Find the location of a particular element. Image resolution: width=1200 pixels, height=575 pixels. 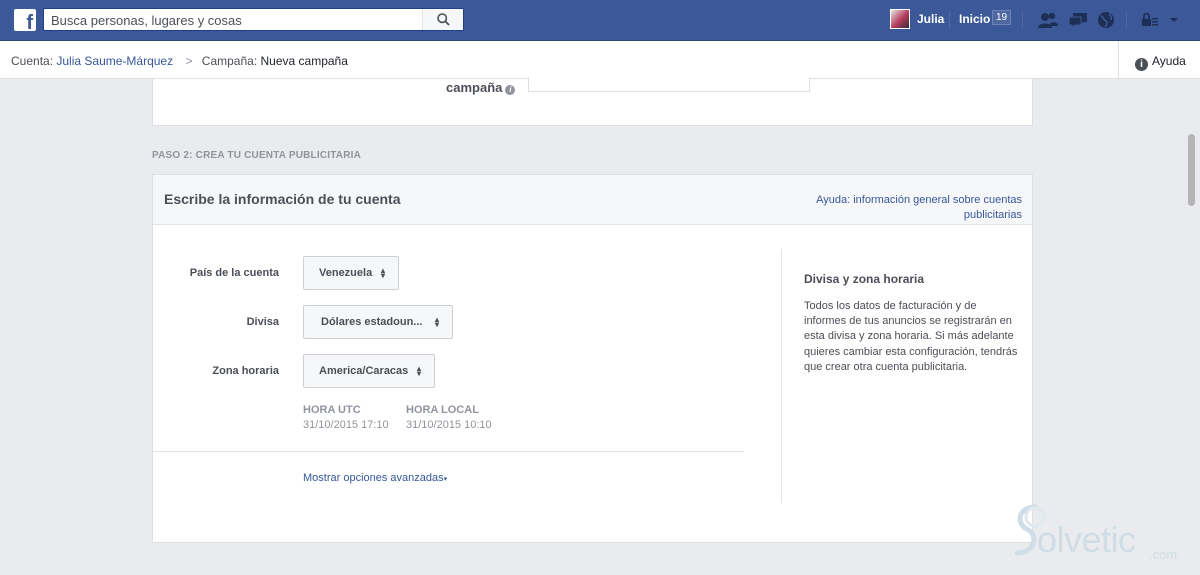

search-input: Busca personas, lugares y cosas is located at coordinates (146, 20).